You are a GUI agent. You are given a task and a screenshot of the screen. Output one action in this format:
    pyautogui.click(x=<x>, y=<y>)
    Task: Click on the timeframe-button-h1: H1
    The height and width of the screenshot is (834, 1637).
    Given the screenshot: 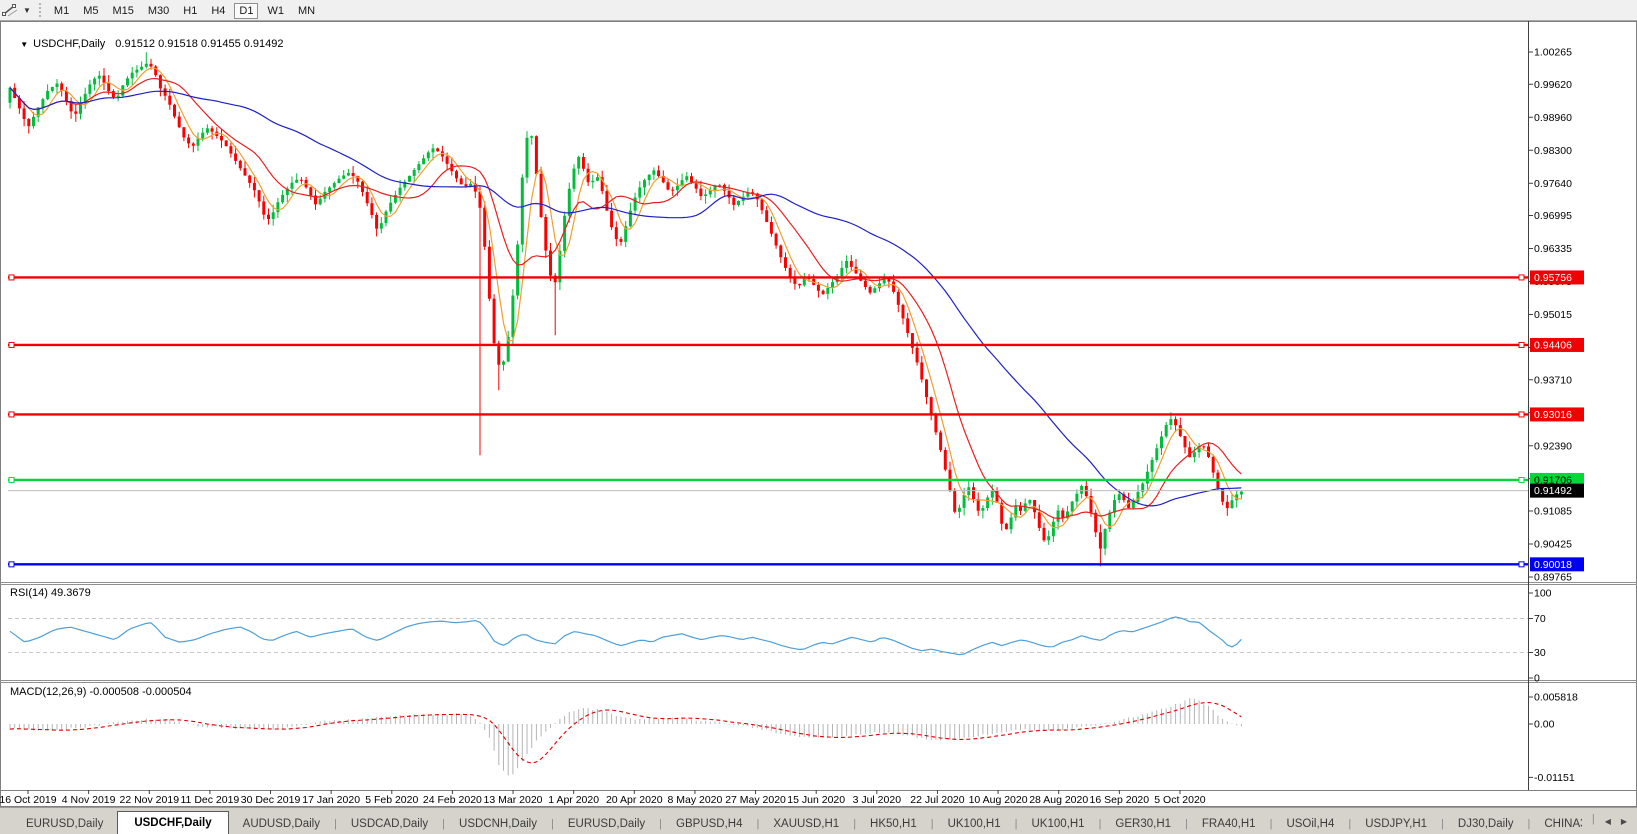 What is the action you would take?
    pyautogui.click(x=190, y=11)
    